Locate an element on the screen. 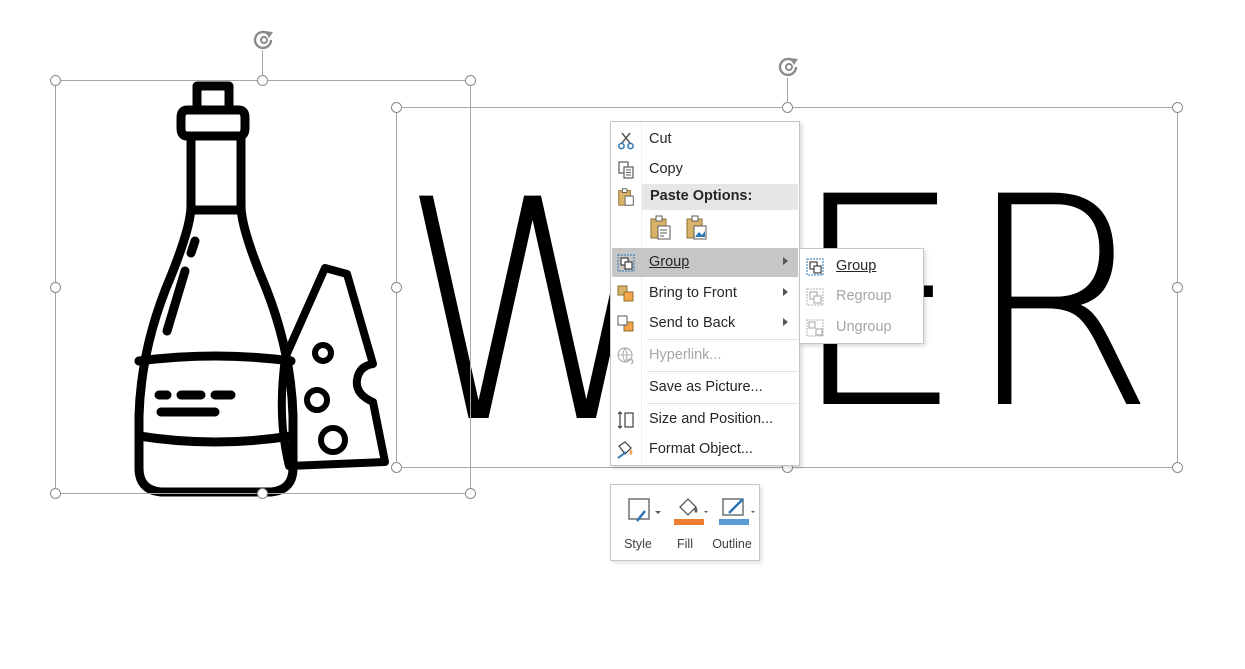  clipboard-icon is located at coordinates (626, 197).